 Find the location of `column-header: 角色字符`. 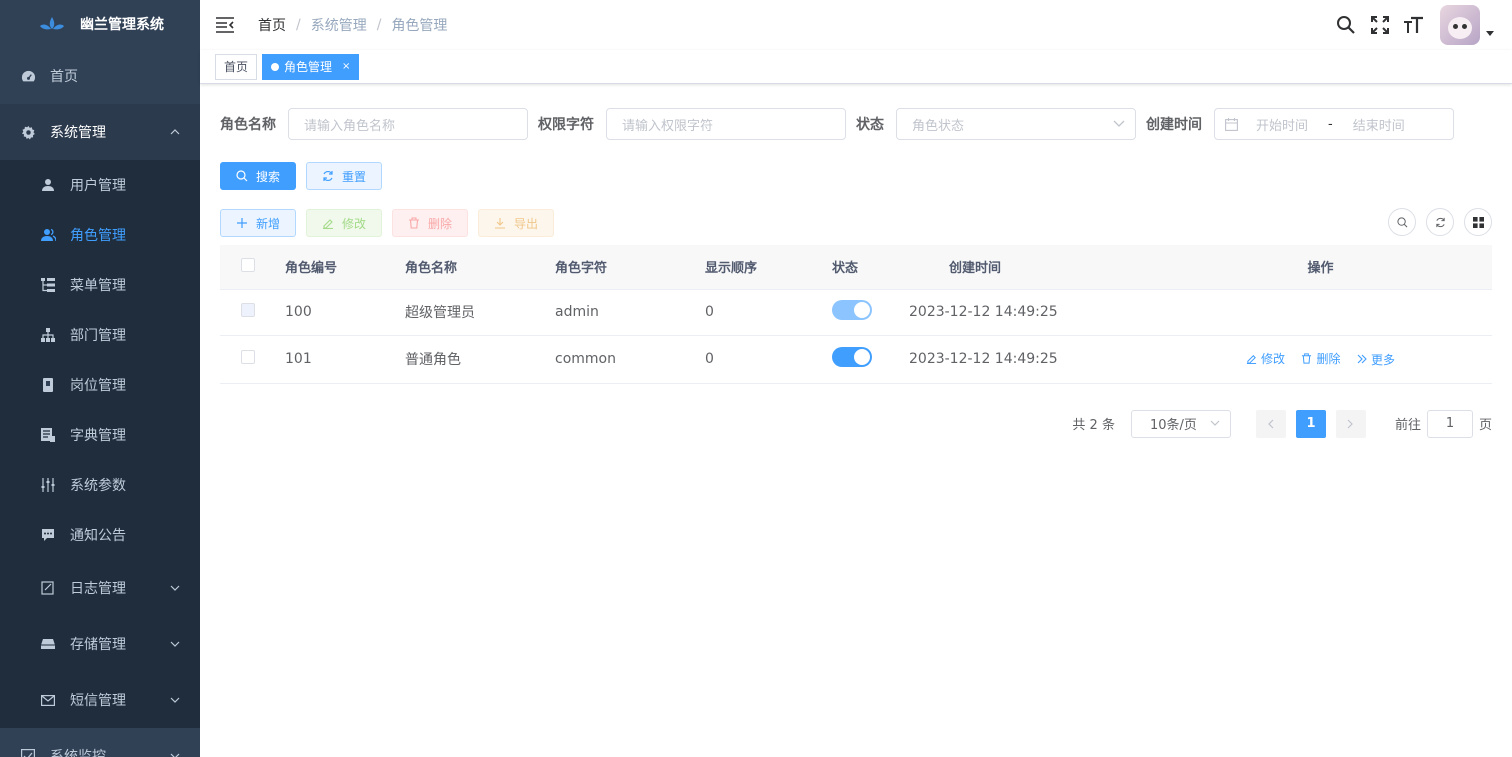

column-header: 角色字符 is located at coordinates (630, 267).